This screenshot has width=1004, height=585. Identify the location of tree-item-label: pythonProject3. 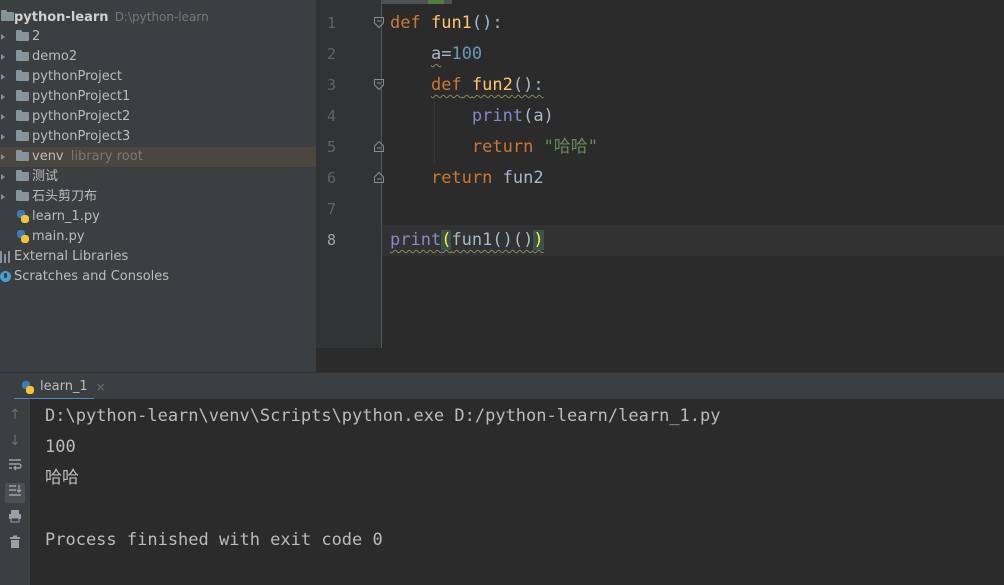
(81, 136).